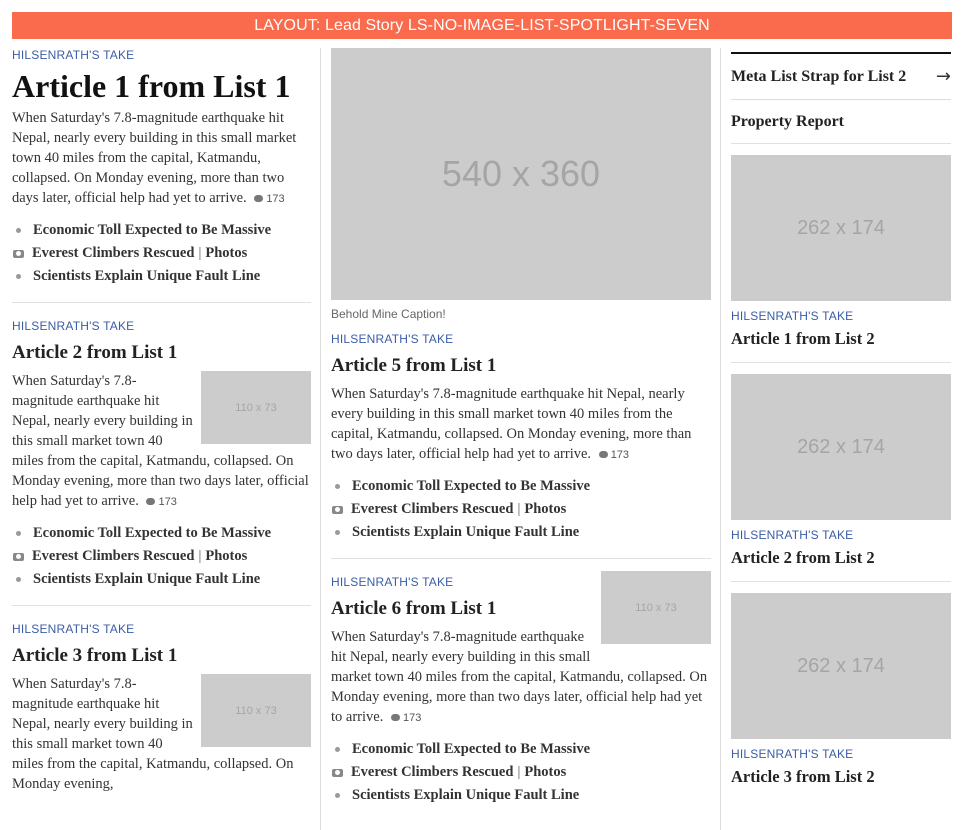  What do you see at coordinates (720, 439) in the screenshot?
I see `column-divider` at bounding box center [720, 439].